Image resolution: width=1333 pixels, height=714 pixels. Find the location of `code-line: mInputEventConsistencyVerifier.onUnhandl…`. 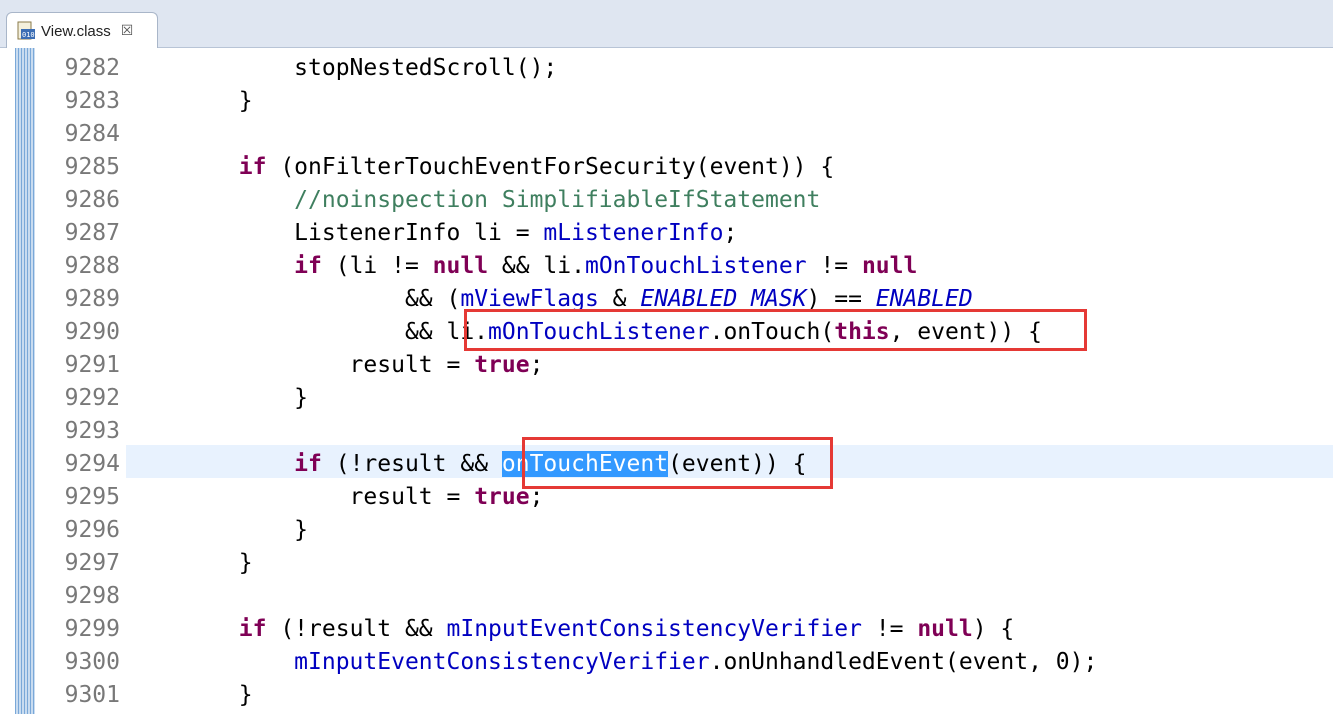

code-line: mInputEventConsistencyVerifier.onUnhandl… is located at coordinates (730, 662).